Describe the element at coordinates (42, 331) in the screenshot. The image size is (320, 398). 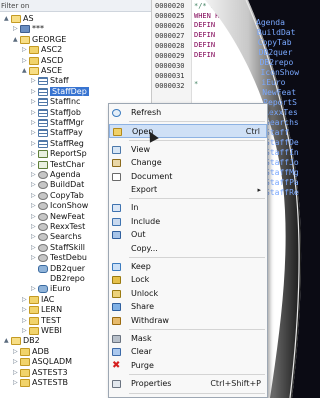
I see `tree-item-webi: ▷ WEBI` at that location.